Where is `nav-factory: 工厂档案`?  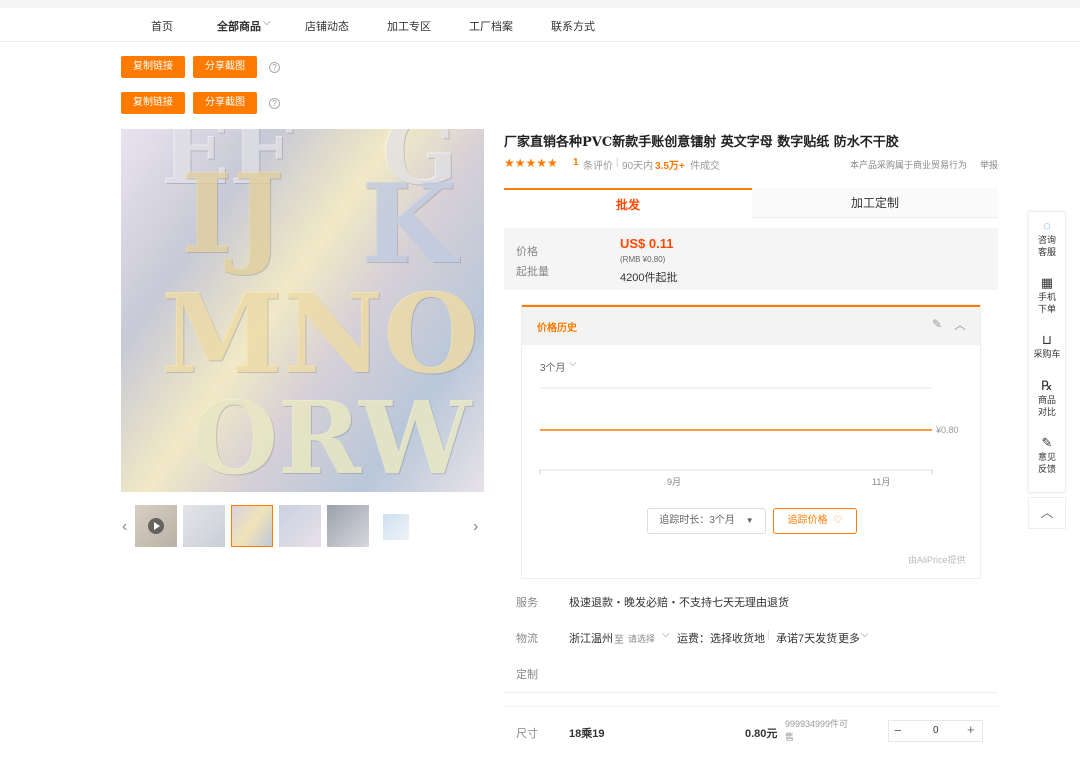 nav-factory: 工厂档案 is located at coordinates (491, 26).